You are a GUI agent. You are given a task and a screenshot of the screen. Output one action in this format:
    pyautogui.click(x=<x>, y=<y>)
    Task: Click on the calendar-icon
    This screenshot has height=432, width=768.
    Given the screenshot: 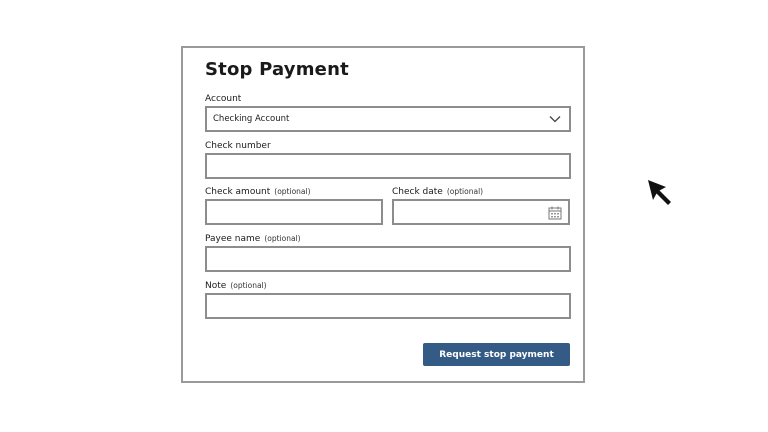 What is the action you would take?
    pyautogui.click(x=555, y=212)
    